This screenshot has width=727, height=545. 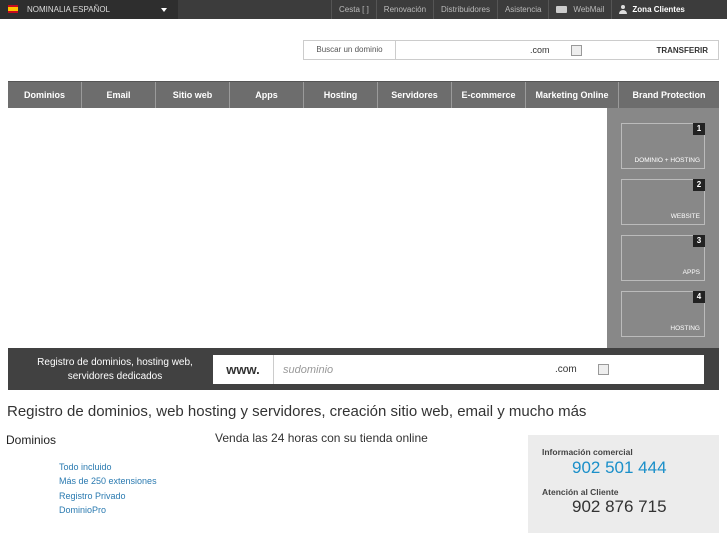 What do you see at coordinates (414, 369) in the screenshot?
I see `domain-input` at bounding box center [414, 369].